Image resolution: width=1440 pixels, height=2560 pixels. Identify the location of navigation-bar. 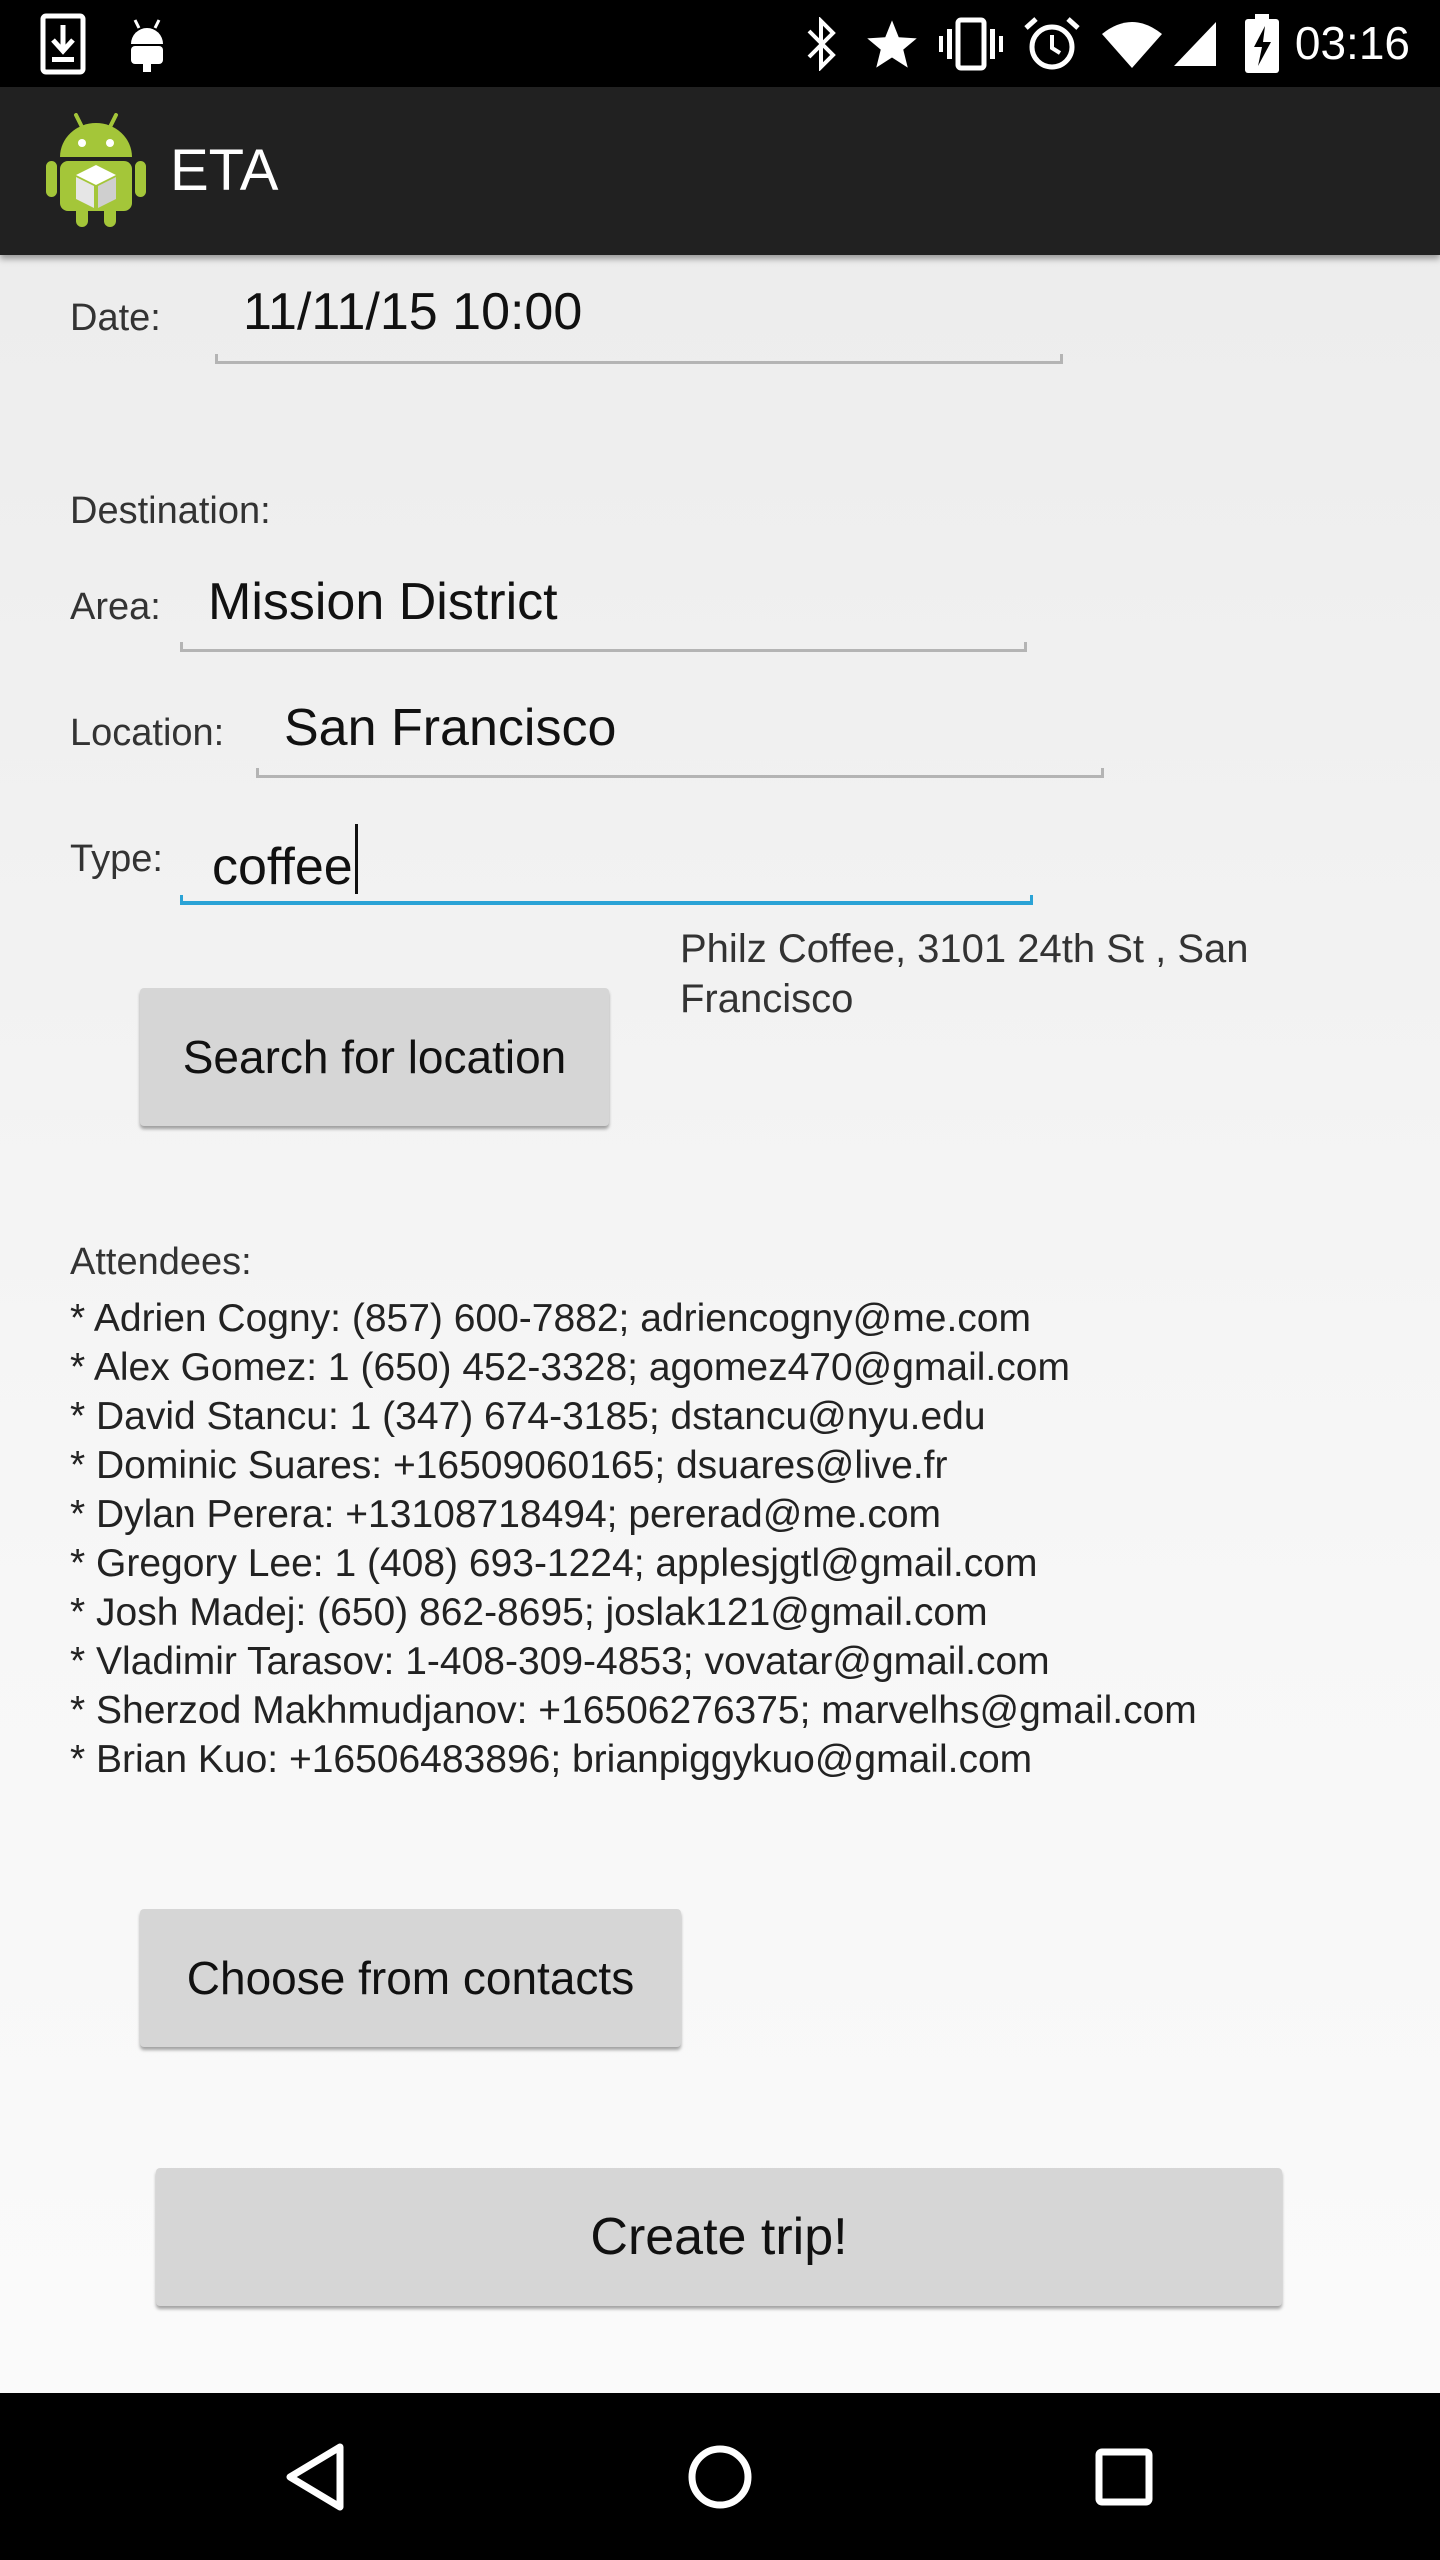
(720, 2476).